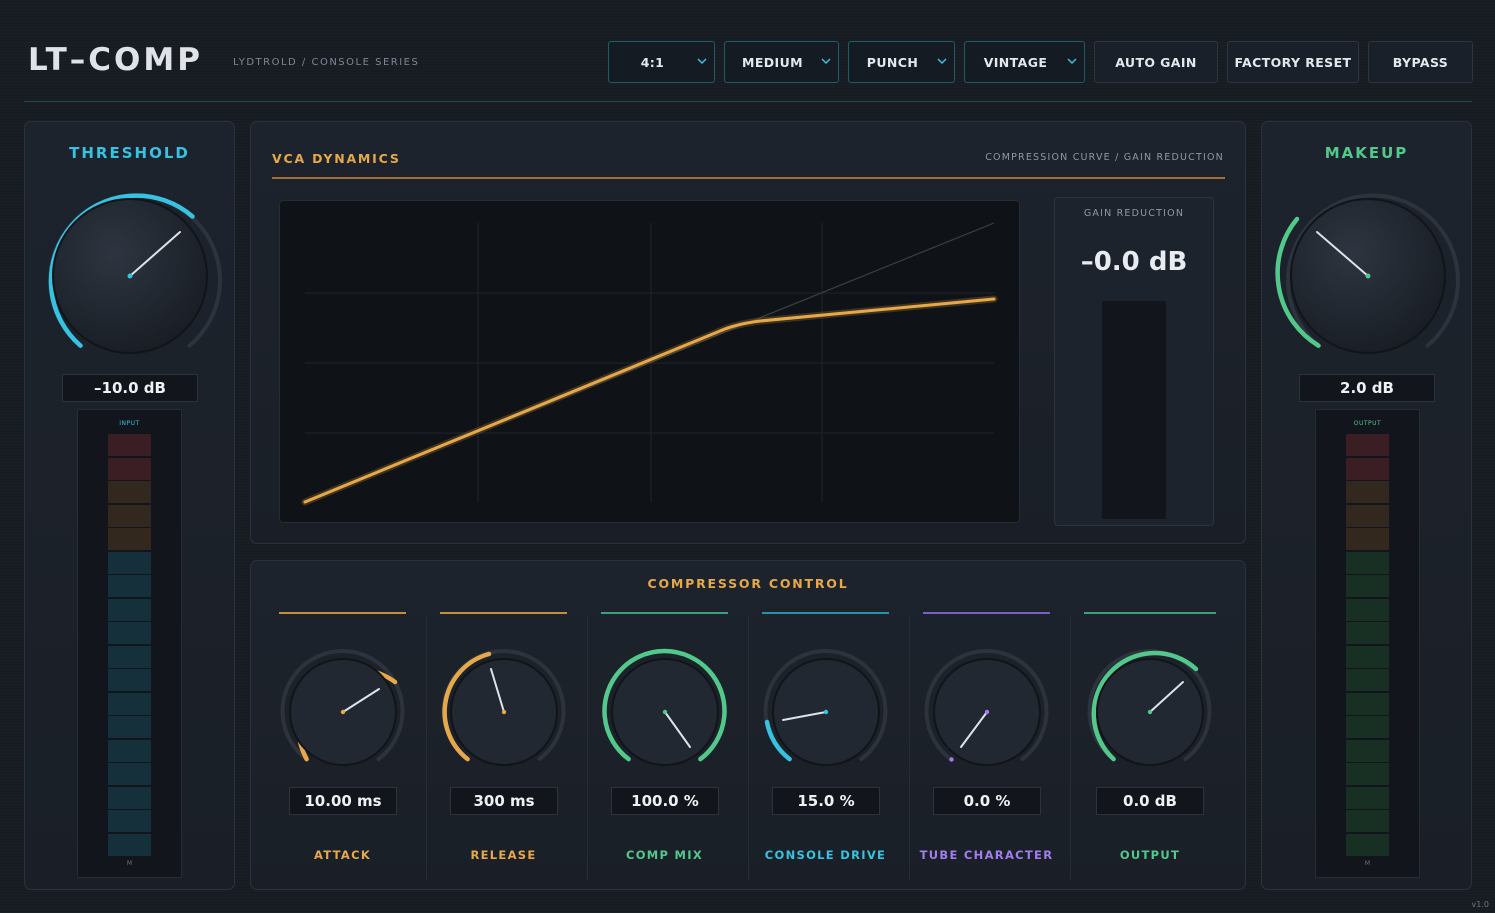  I want to click on gain-reduction-value: –0.0 dB, so click(1134, 262).